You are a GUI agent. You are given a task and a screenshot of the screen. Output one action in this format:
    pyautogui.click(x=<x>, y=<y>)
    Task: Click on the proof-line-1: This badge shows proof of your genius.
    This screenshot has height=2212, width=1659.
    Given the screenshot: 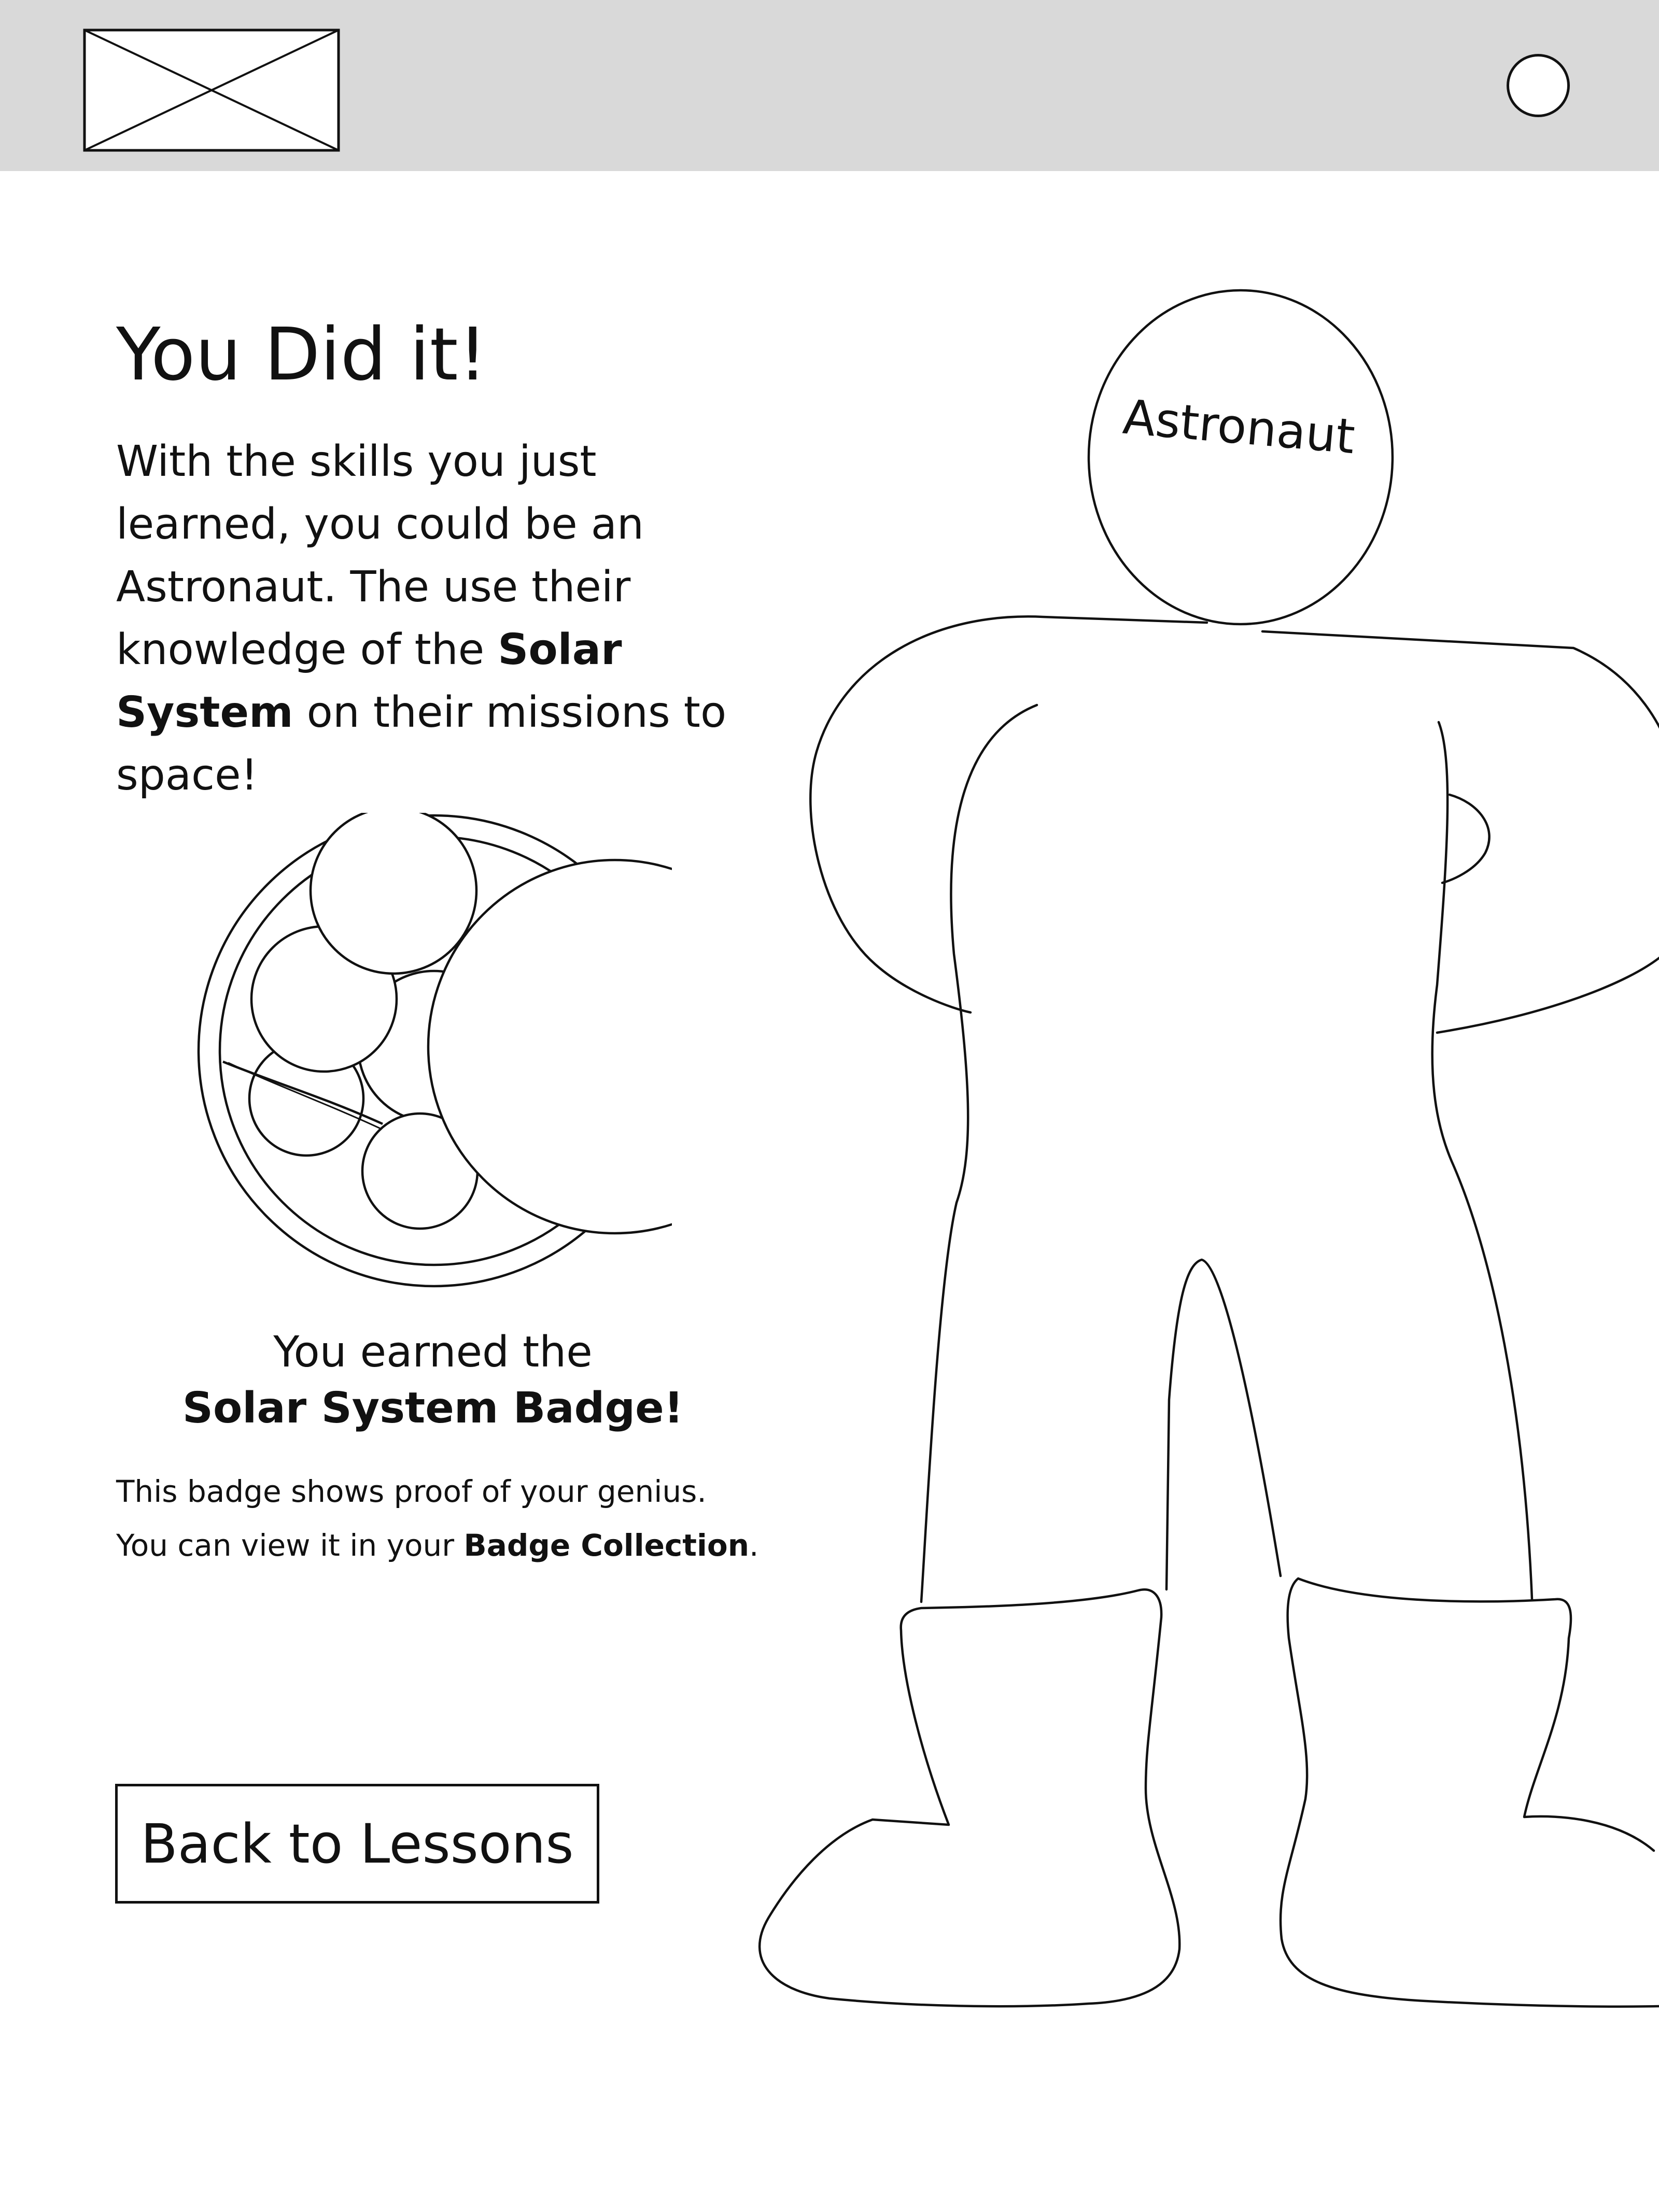 What is the action you would take?
    pyautogui.click(x=411, y=1491)
    